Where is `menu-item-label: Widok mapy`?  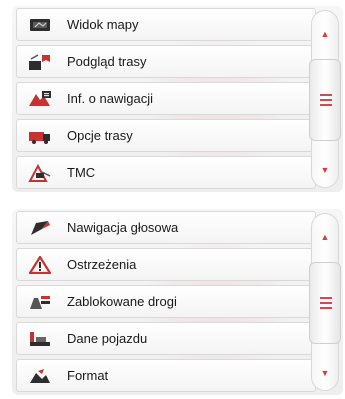 menu-item-label: Widok mapy is located at coordinates (103, 24).